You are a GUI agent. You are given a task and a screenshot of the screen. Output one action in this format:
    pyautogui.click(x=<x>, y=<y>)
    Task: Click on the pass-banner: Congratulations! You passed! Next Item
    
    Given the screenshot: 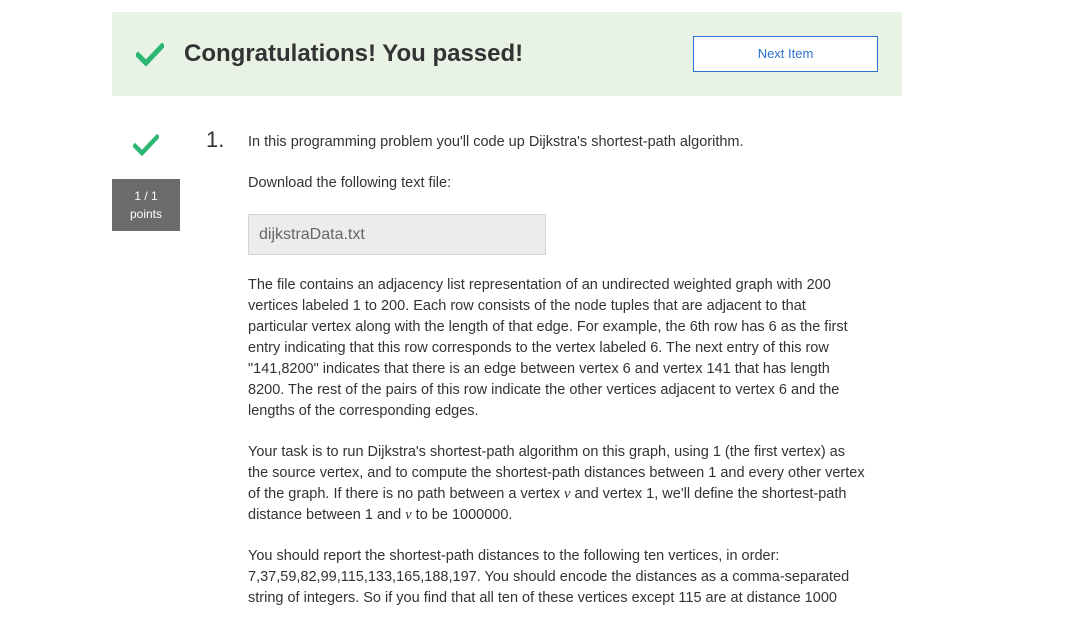 What is the action you would take?
    pyautogui.click(x=507, y=54)
    